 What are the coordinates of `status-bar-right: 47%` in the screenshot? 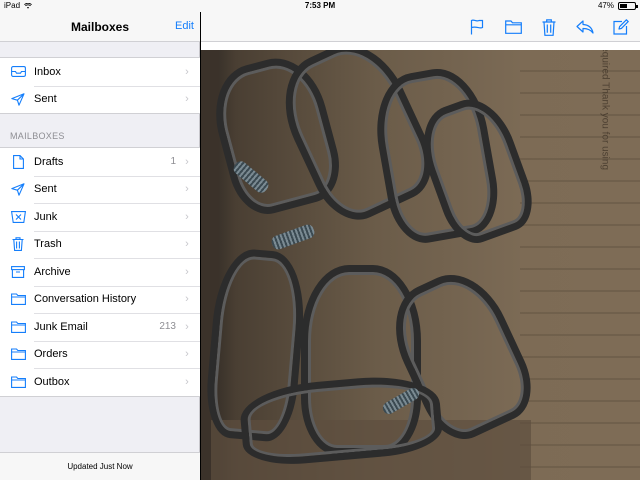 It's located at (617, 5).